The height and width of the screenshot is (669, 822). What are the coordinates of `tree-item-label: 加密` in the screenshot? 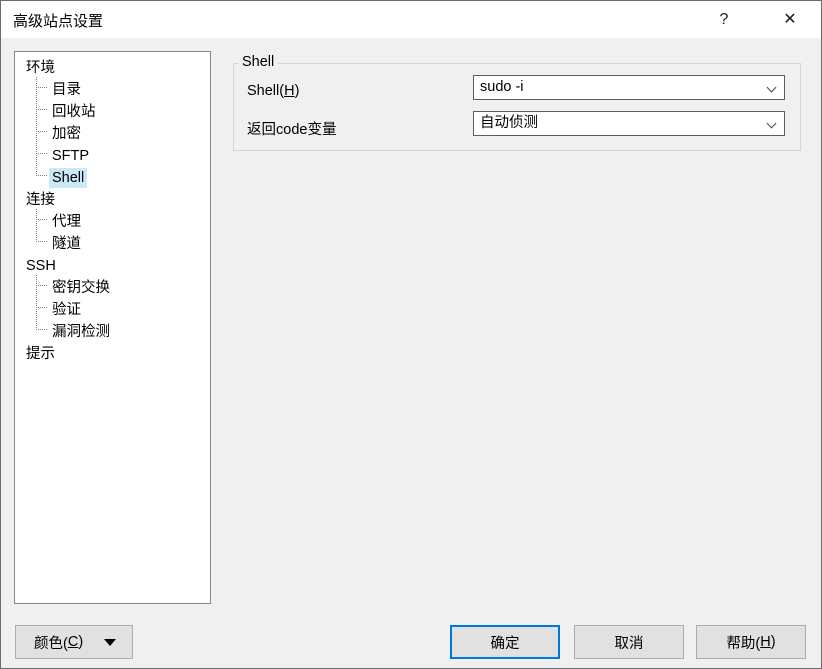 It's located at (66, 134).